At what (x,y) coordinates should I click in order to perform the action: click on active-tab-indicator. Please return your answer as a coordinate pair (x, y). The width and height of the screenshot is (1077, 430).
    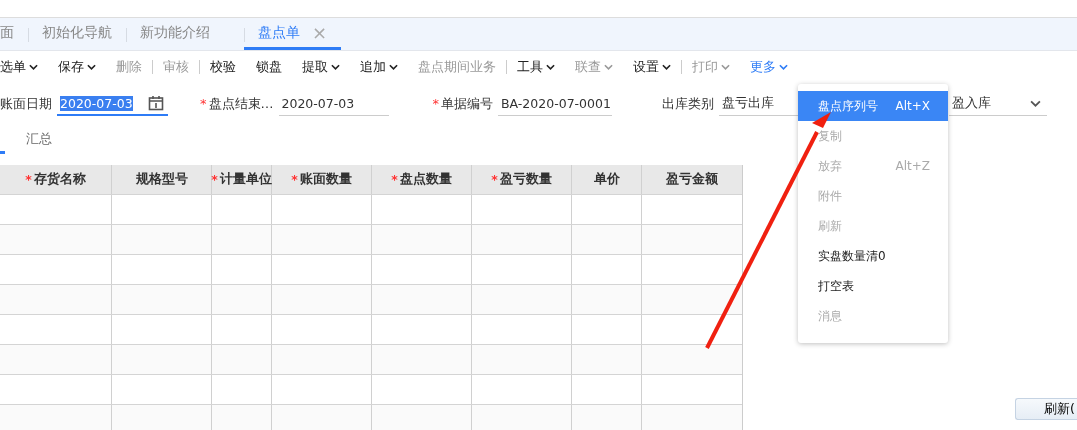
    Looking at the image, I should click on (2, 152).